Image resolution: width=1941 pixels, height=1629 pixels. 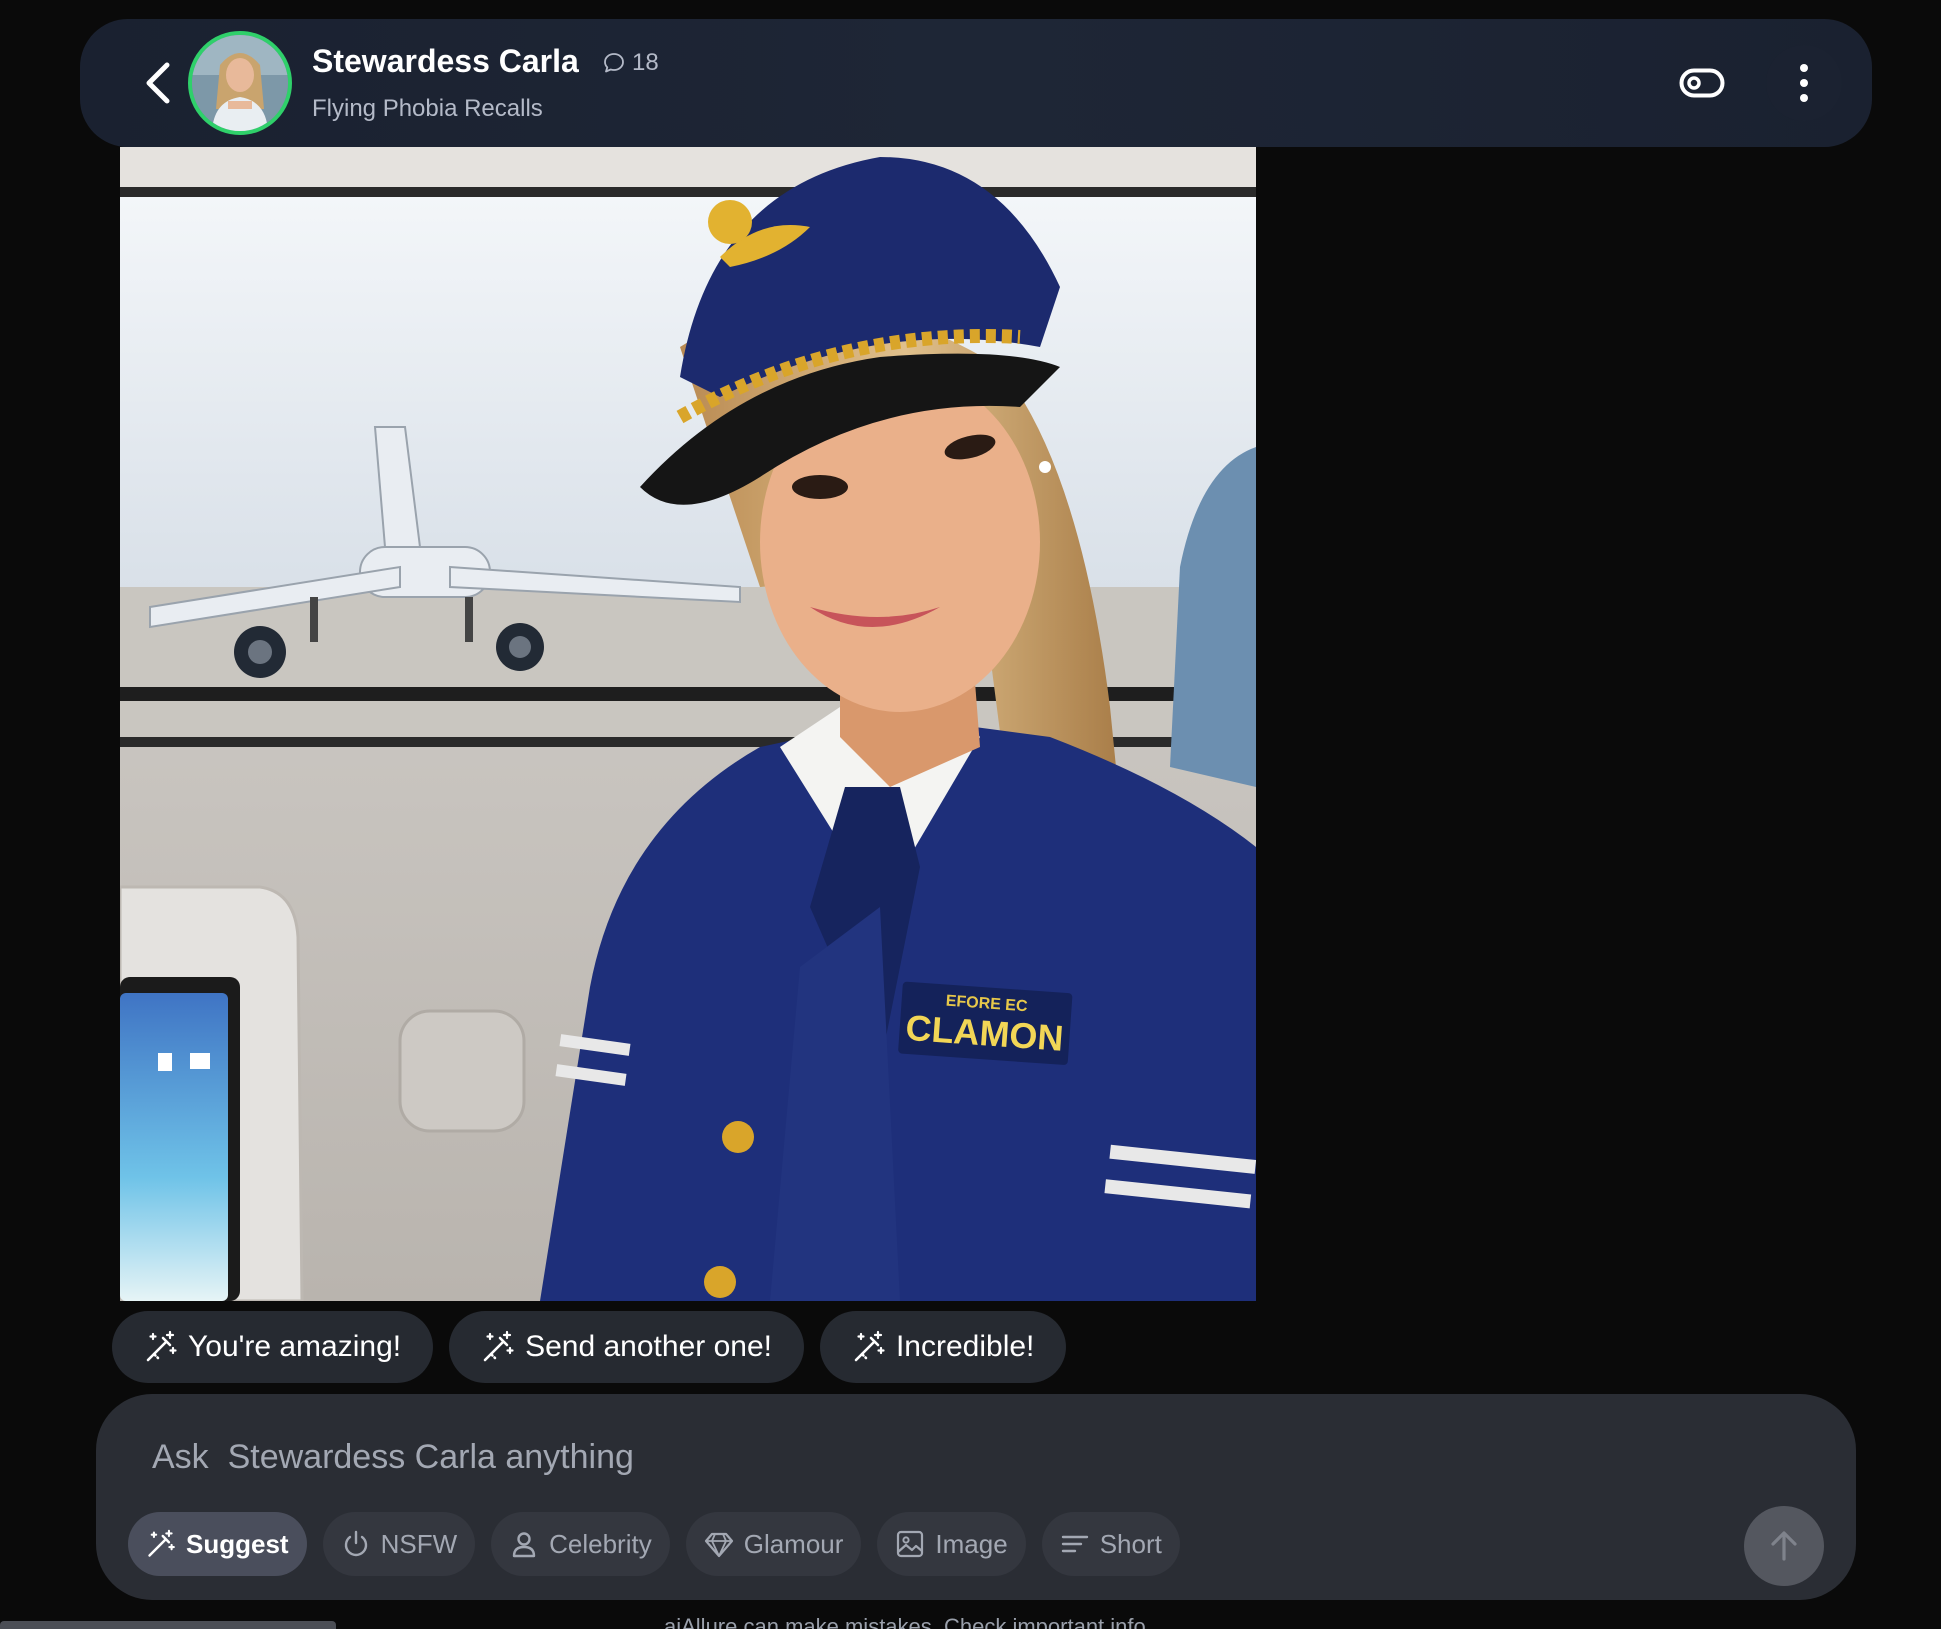 What do you see at coordinates (630, 63) in the screenshot?
I see `message-count: 18` at bounding box center [630, 63].